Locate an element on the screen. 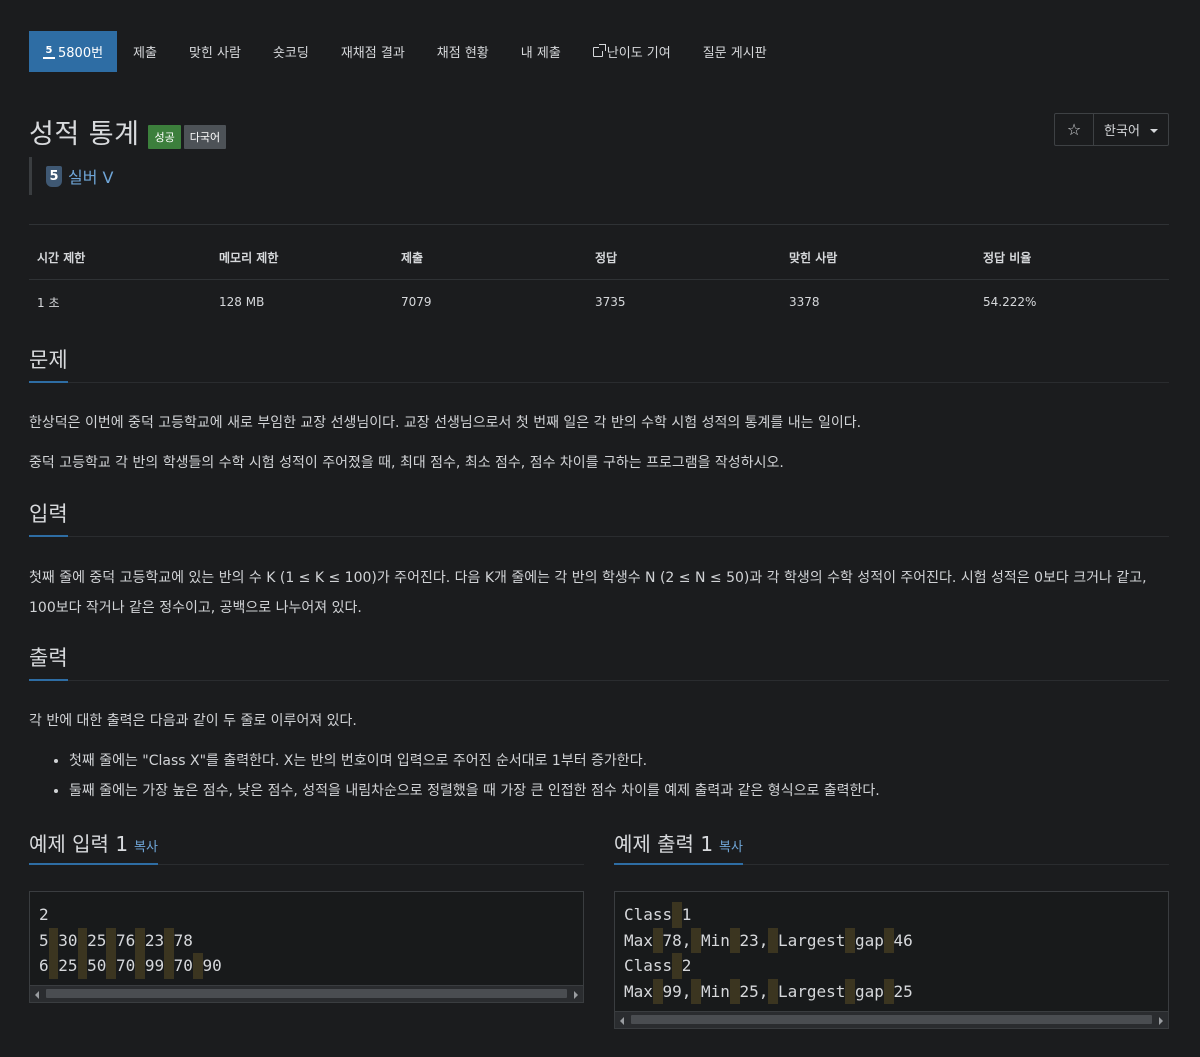 The width and height of the screenshot is (1200, 1057). code-line: 6 25 50 70 99 70 90 is located at coordinates (130, 966).